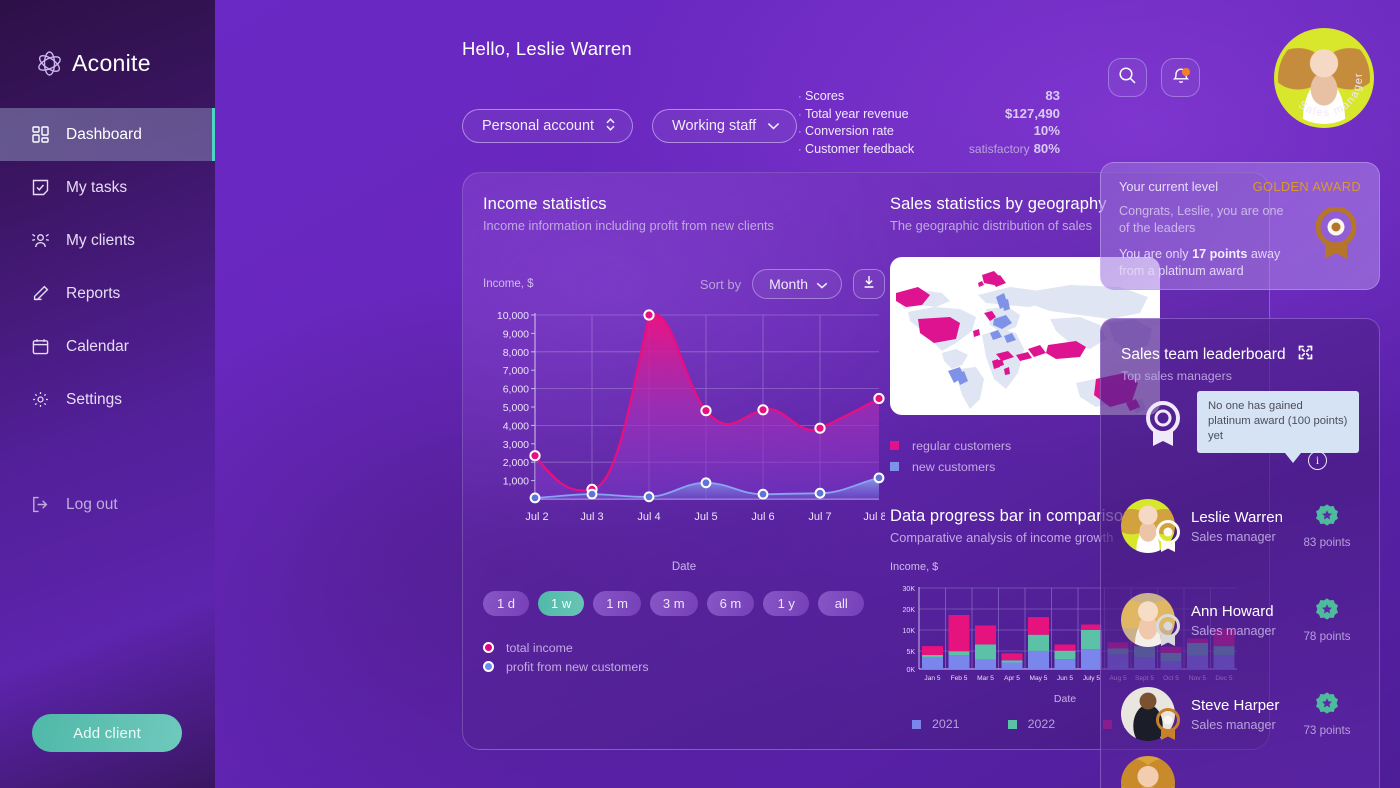 Image resolution: width=1400 pixels, height=788 pixels. I want to click on sort-by-select: Month, so click(797, 284).